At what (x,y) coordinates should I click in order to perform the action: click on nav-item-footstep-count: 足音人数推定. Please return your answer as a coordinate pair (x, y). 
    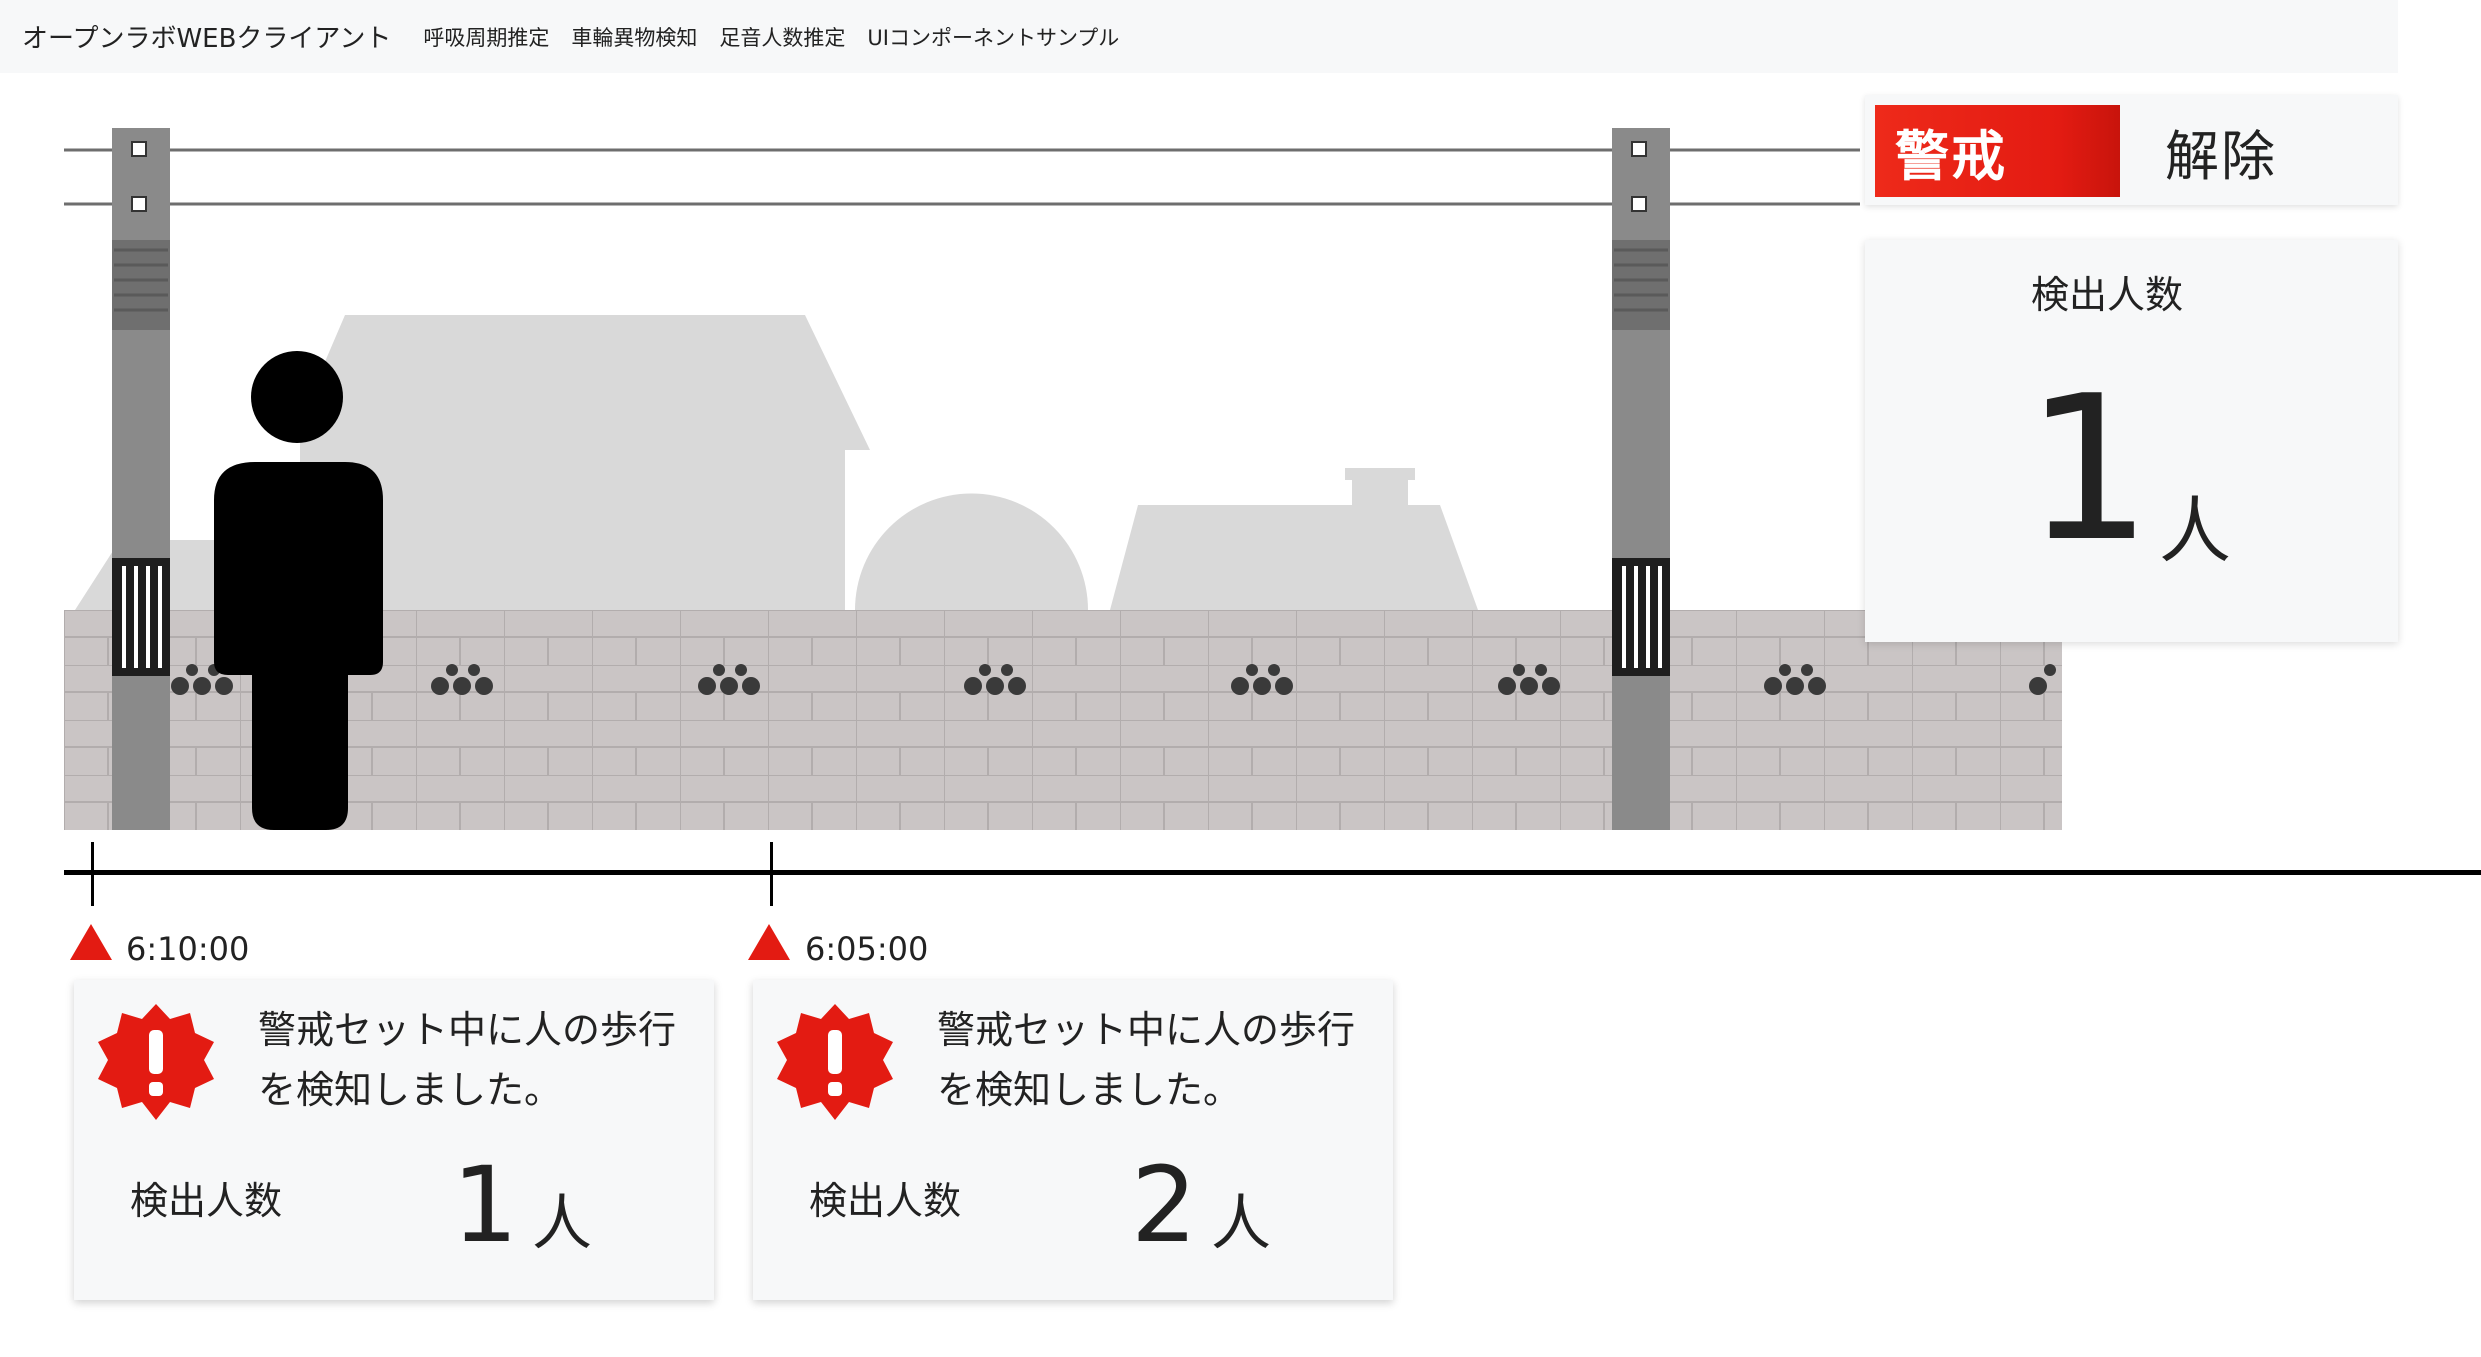
    Looking at the image, I should click on (782, 37).